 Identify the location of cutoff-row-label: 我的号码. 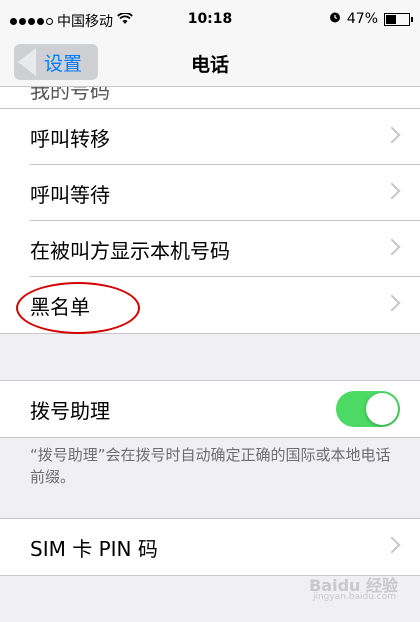
(70, 95).